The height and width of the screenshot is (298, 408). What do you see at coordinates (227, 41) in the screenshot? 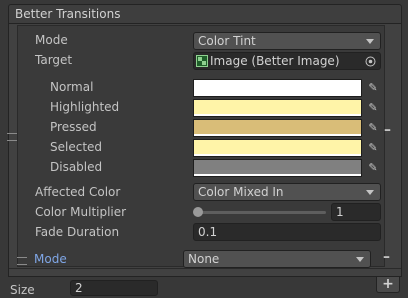
I see `mode-dropdown-value: Color Tint` at bounding box center [227, 41].